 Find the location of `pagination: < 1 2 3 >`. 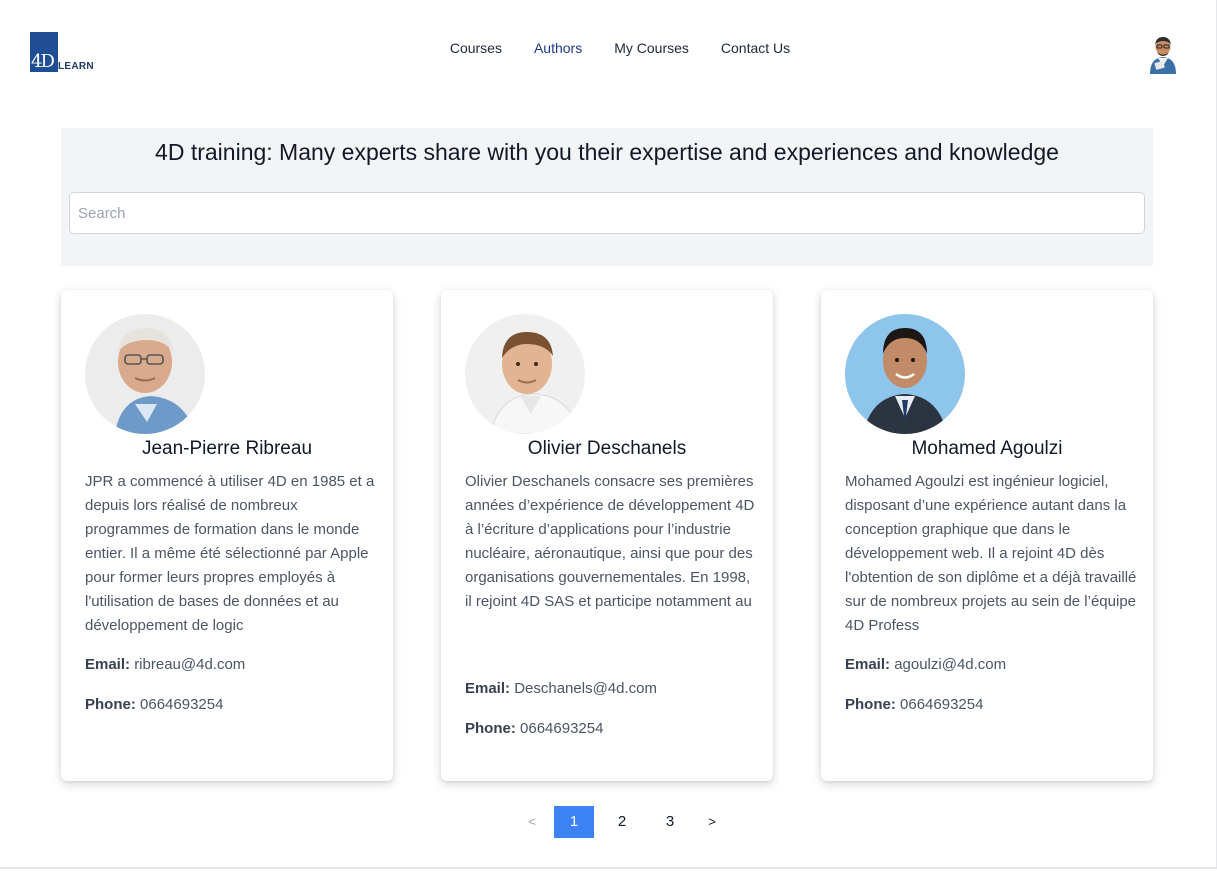

pagination: < 1 2 3 > is located at coordinates (608, 822).